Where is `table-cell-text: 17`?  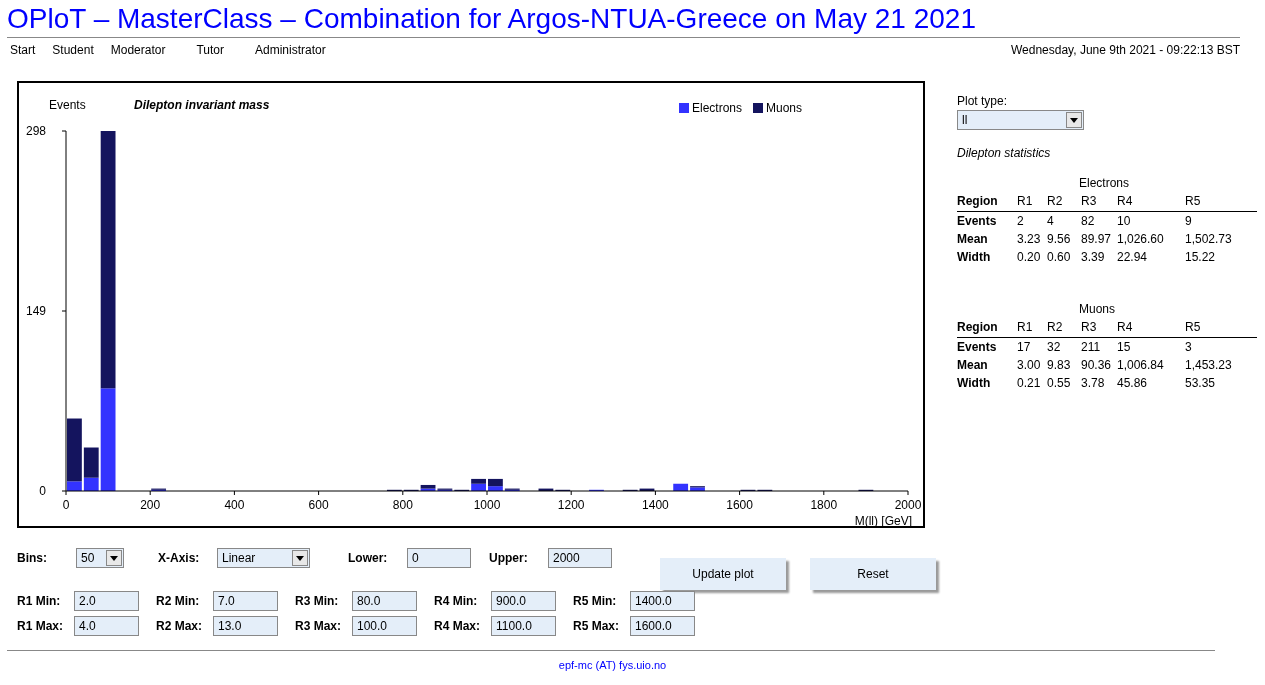
table-cell-text: 17 is located at coordinates (1024, 347).